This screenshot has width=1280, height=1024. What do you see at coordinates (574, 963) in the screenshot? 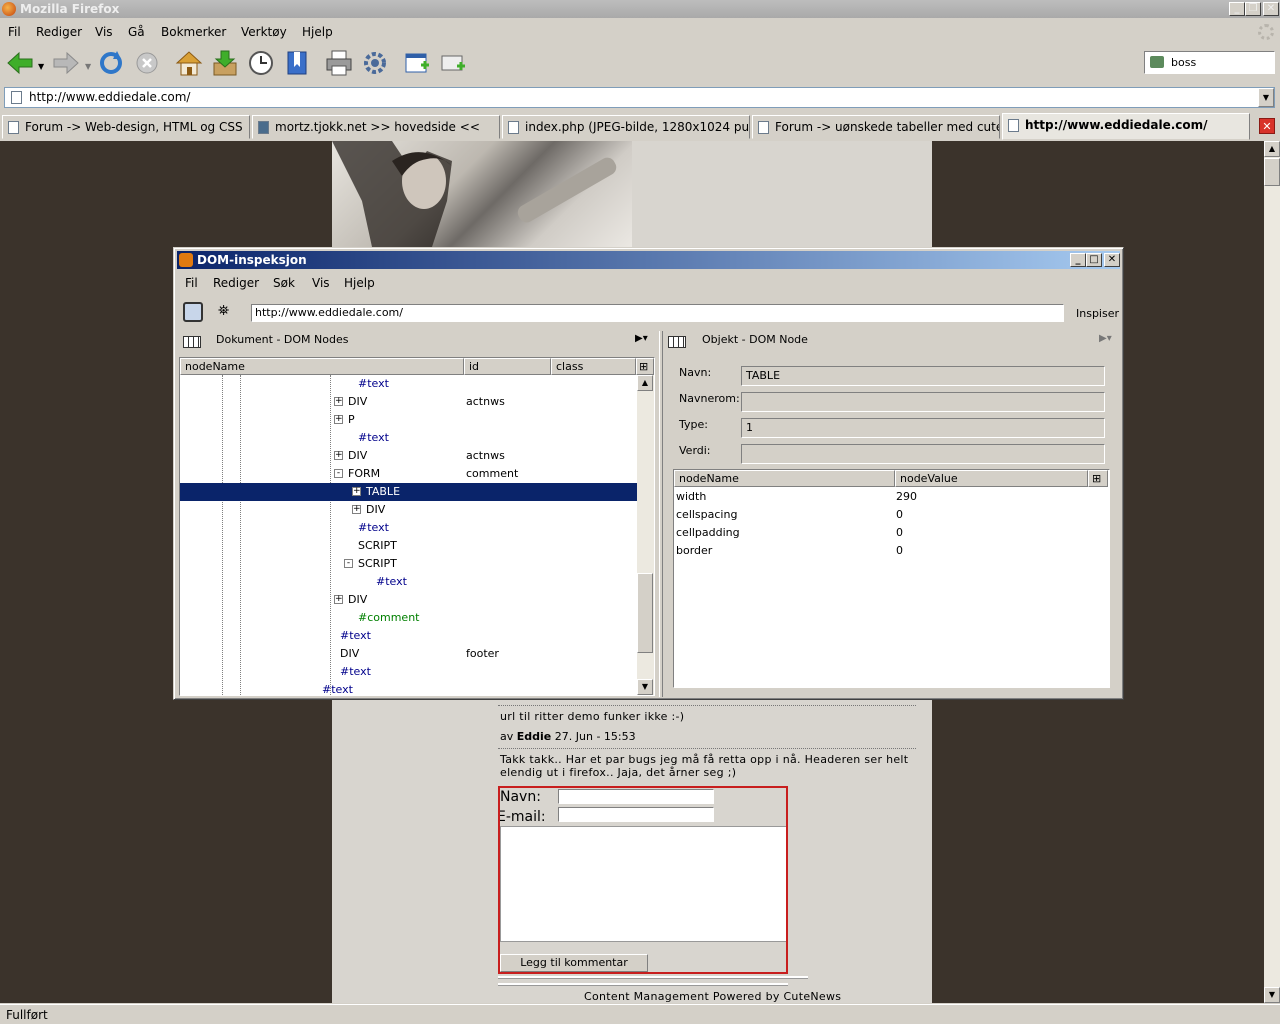
I see `submit-comment-button: Legg til kommentar` at bounding box center [574, 963].